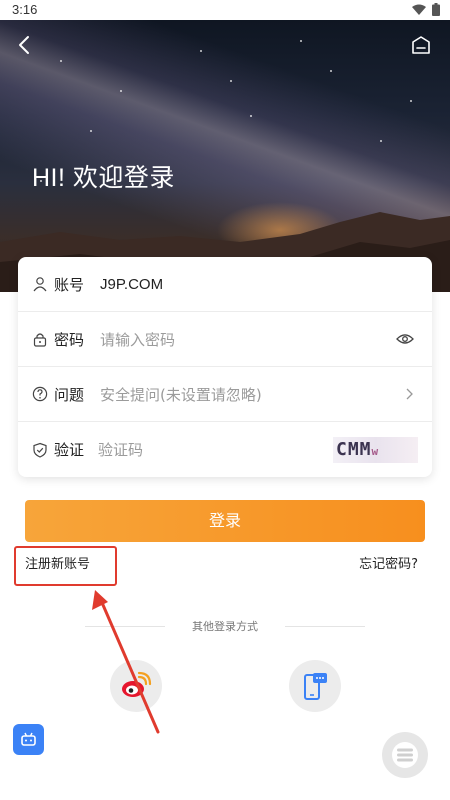 This screenshot has height=800, width=450. I want to click on status-bar: 3:16, so click(225, 10).